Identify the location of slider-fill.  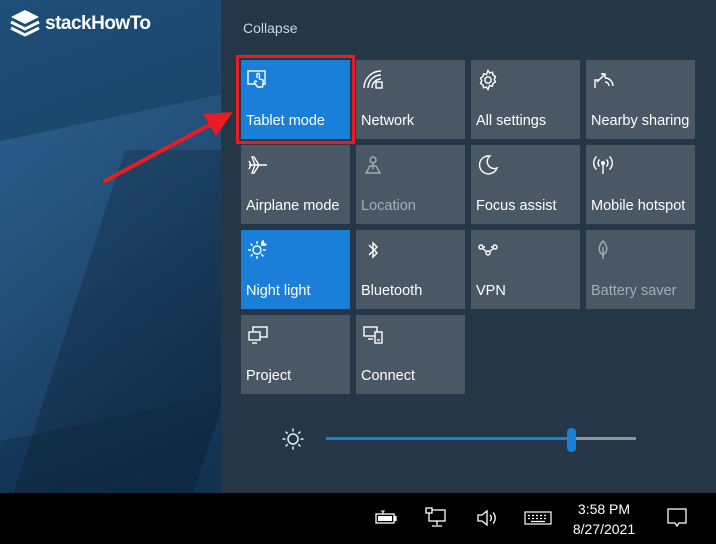
(448, 438).